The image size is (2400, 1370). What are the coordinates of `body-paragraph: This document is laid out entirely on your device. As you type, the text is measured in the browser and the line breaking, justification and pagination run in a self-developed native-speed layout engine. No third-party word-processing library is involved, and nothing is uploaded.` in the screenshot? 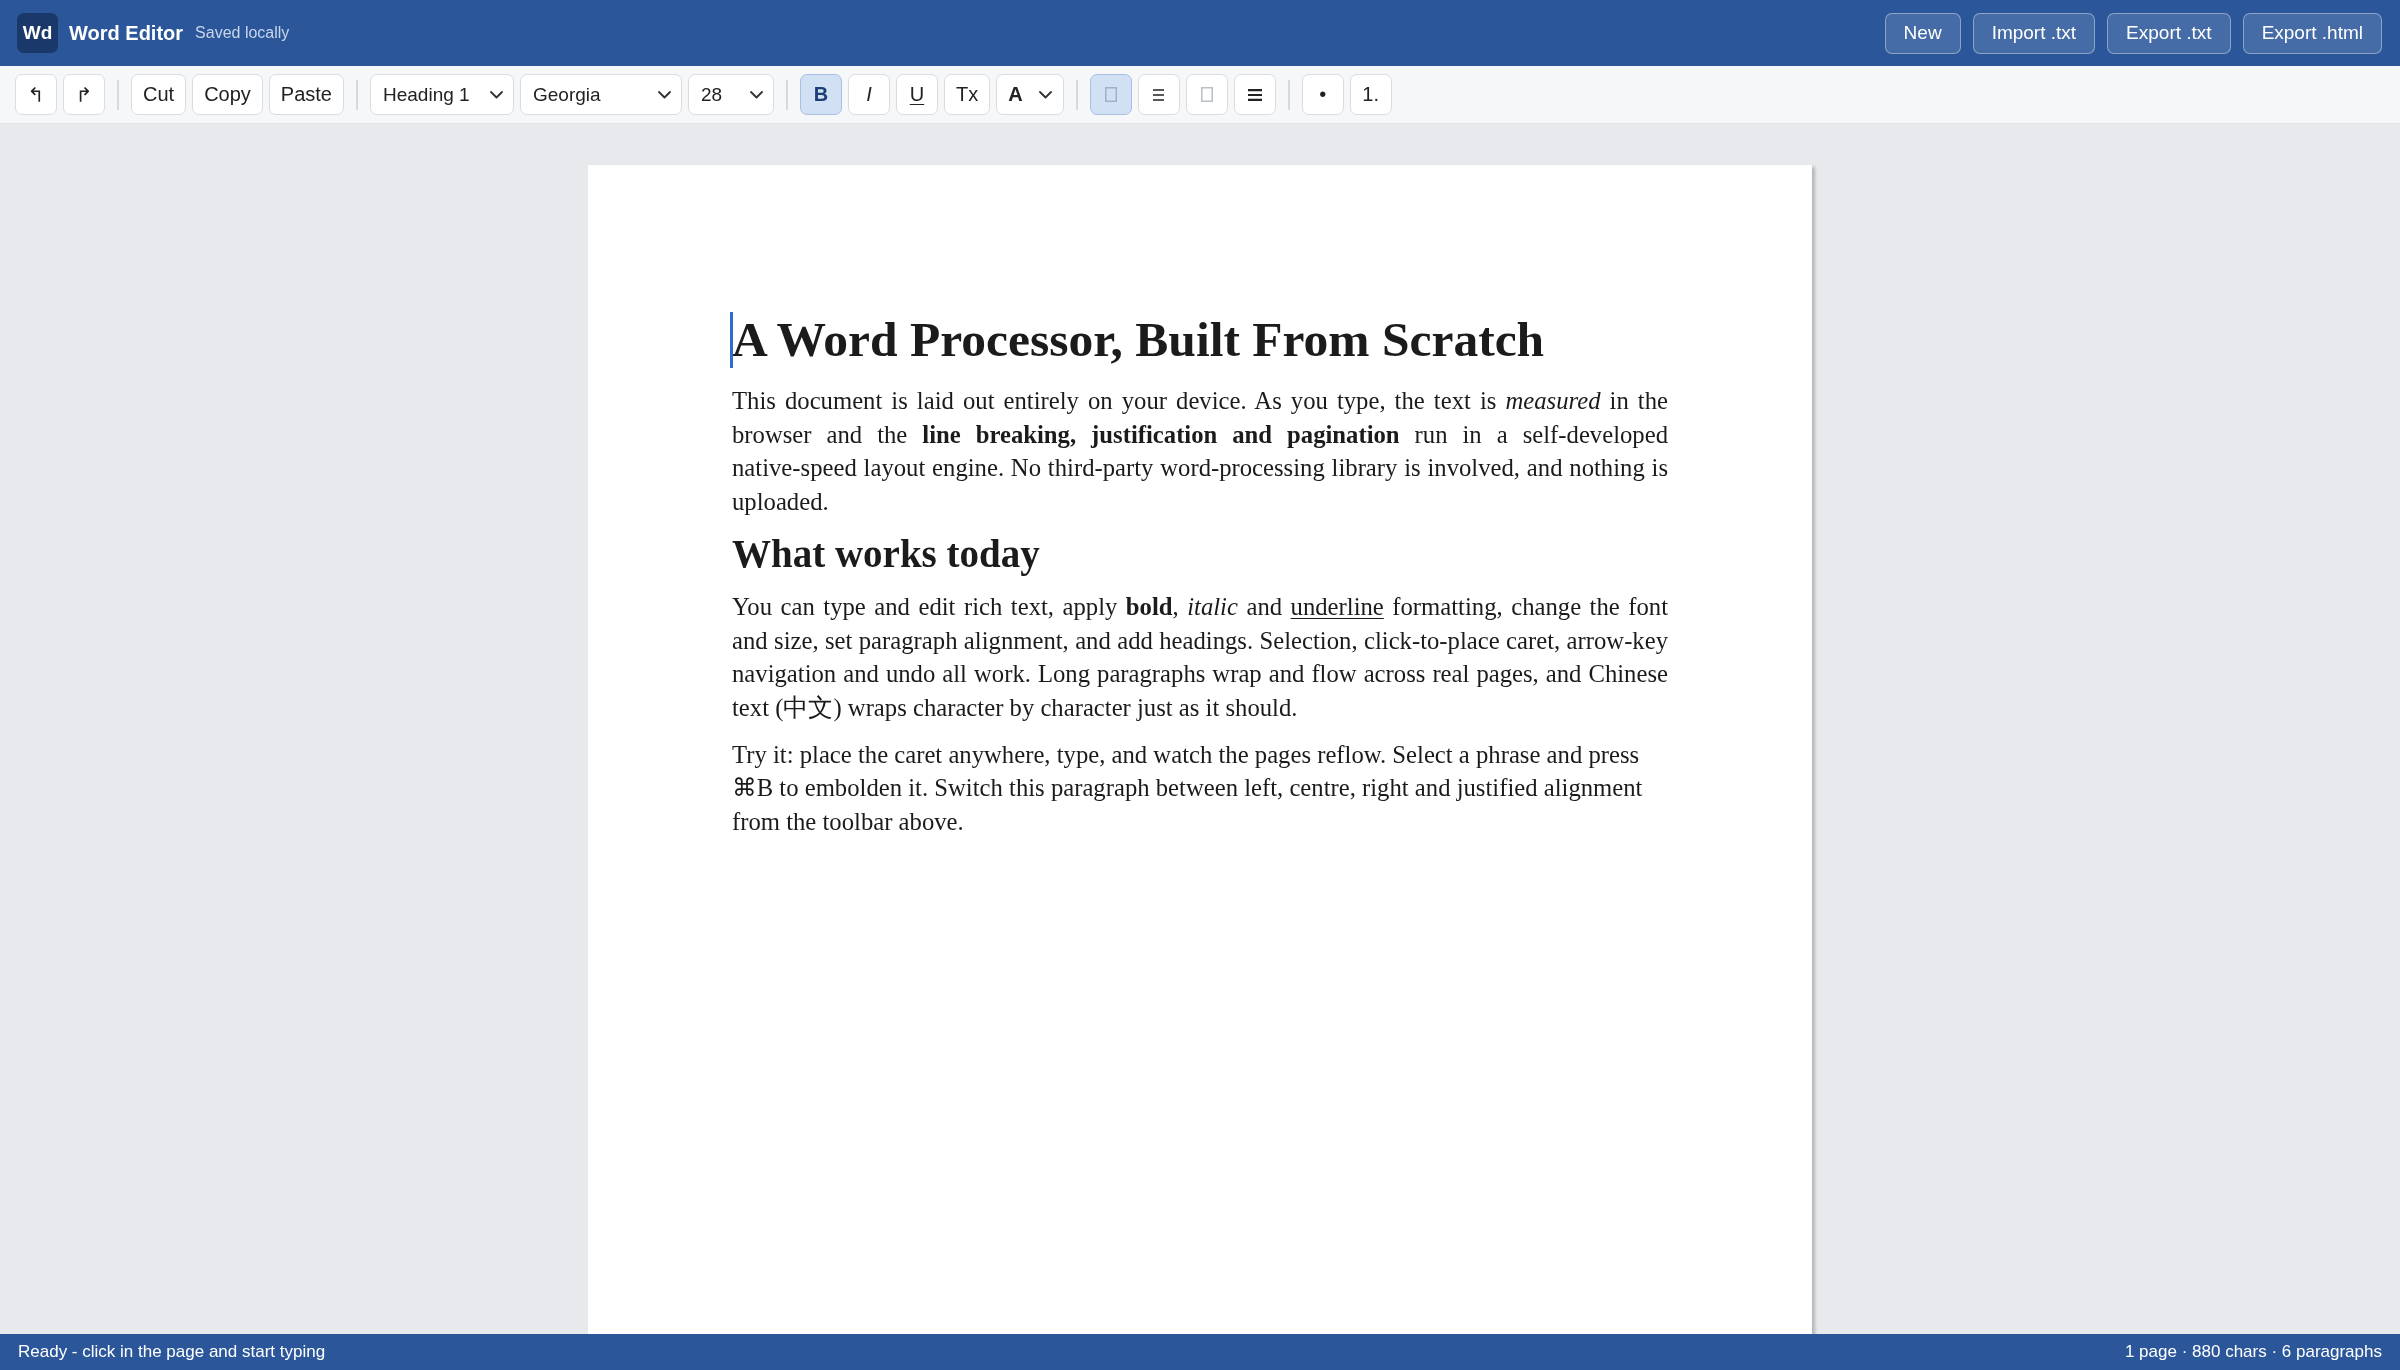 It's located at (1200, 452).